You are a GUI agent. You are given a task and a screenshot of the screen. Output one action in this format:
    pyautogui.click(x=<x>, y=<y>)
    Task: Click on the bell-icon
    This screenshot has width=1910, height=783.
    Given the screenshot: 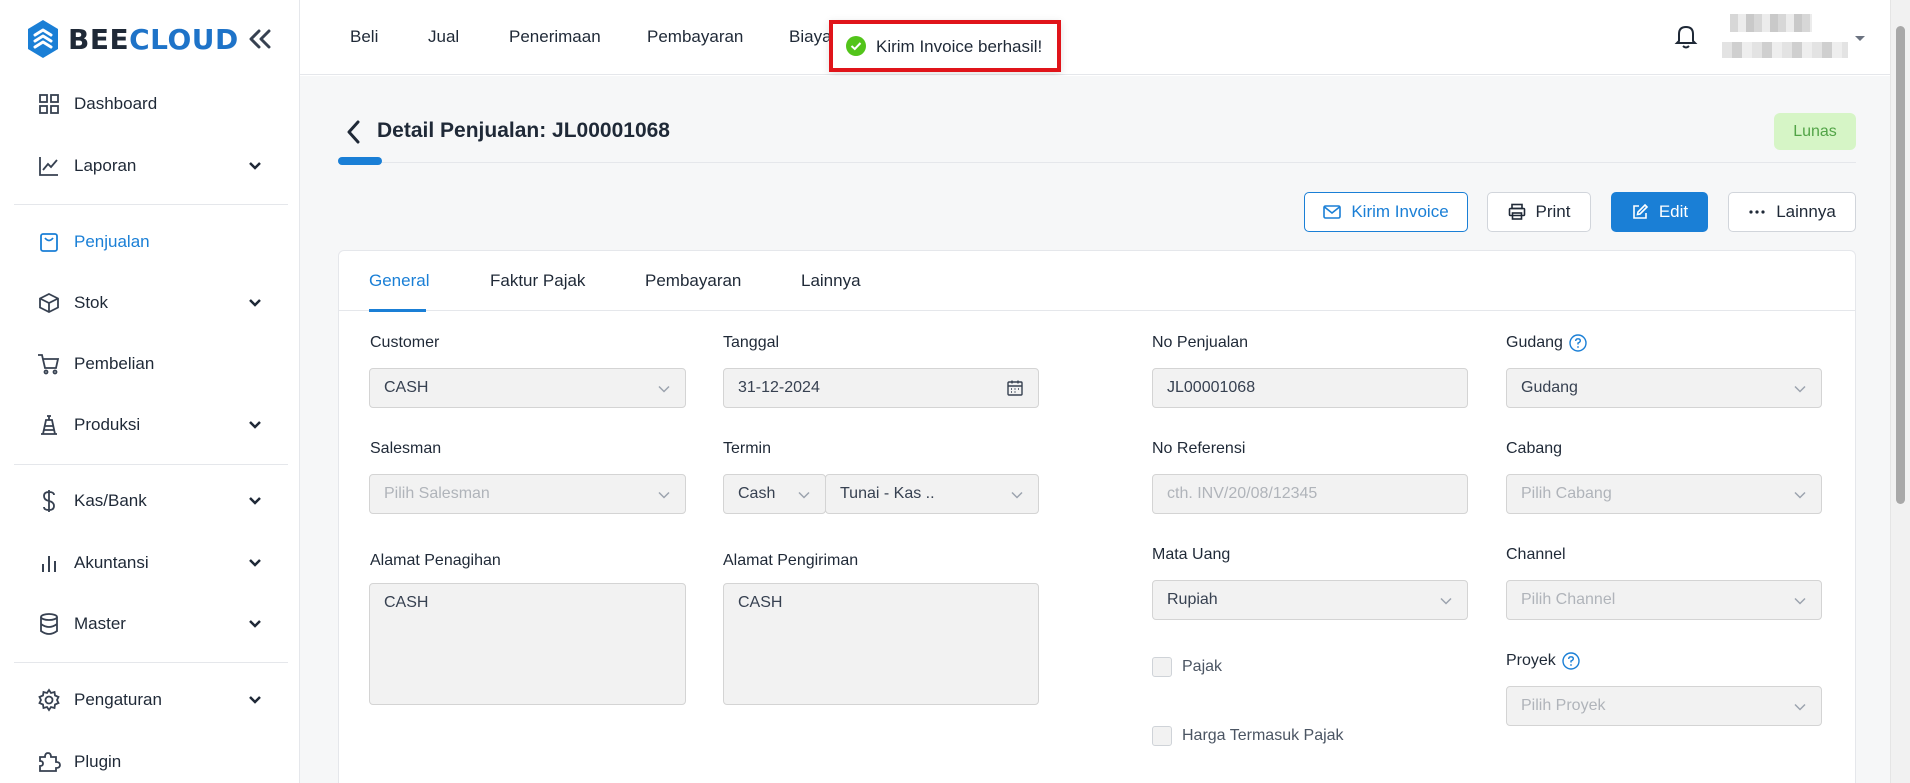 What is the action you would take?
    pyautogui.click(x=1686, y=36)
    